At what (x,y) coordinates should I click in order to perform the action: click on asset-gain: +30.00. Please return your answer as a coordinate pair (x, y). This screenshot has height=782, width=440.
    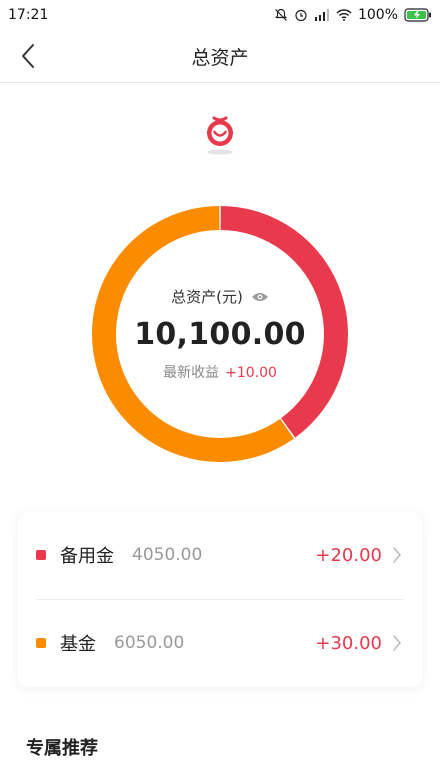
    Looking at the image, I should click on (348, 643).